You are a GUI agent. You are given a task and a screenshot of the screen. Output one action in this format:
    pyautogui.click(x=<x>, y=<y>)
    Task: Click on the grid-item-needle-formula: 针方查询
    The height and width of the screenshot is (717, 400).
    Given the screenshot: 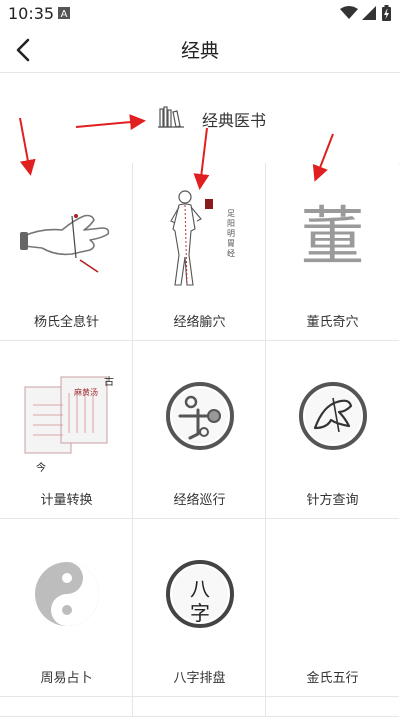 What is the action you would take?
    pyautogui.click(x=332, y=430)
    